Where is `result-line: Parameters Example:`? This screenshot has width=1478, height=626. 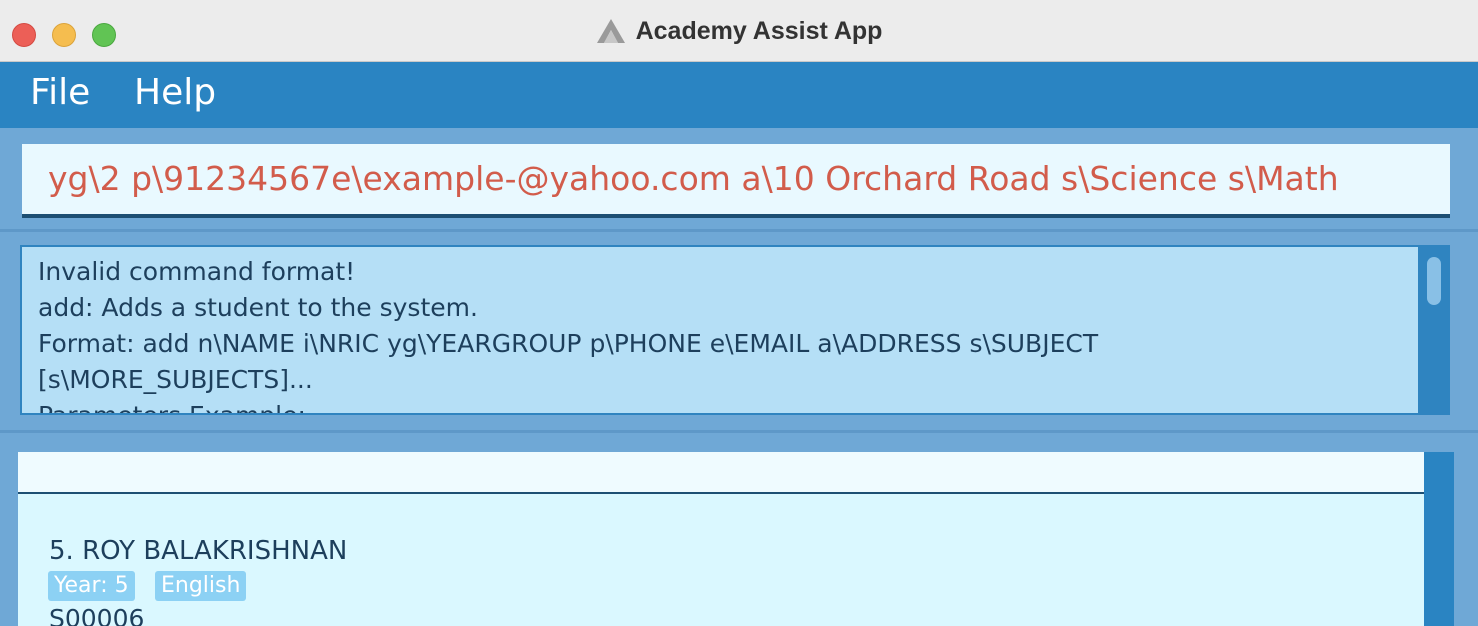 result-line: Parameters Example: is located at coordinates (172, 407).